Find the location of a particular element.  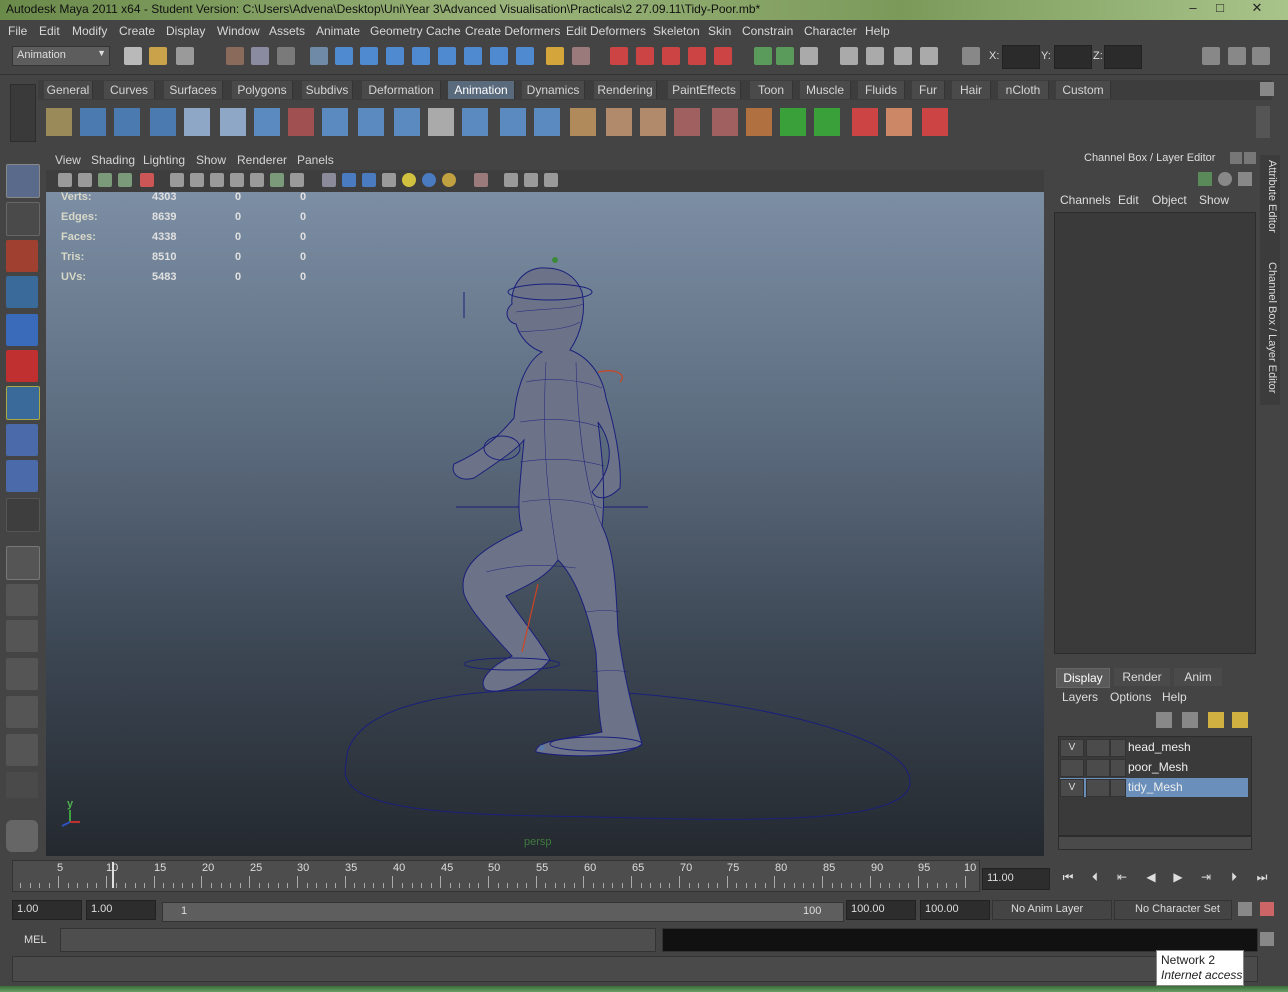

skin-bind-icon is located at coordinates (163, 122).